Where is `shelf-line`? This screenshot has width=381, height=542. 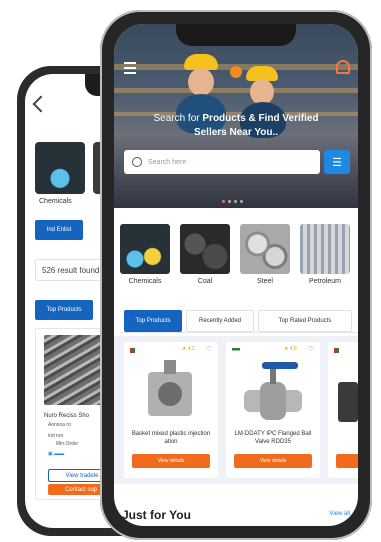 shelf-line is located at coordinates (236, 90).